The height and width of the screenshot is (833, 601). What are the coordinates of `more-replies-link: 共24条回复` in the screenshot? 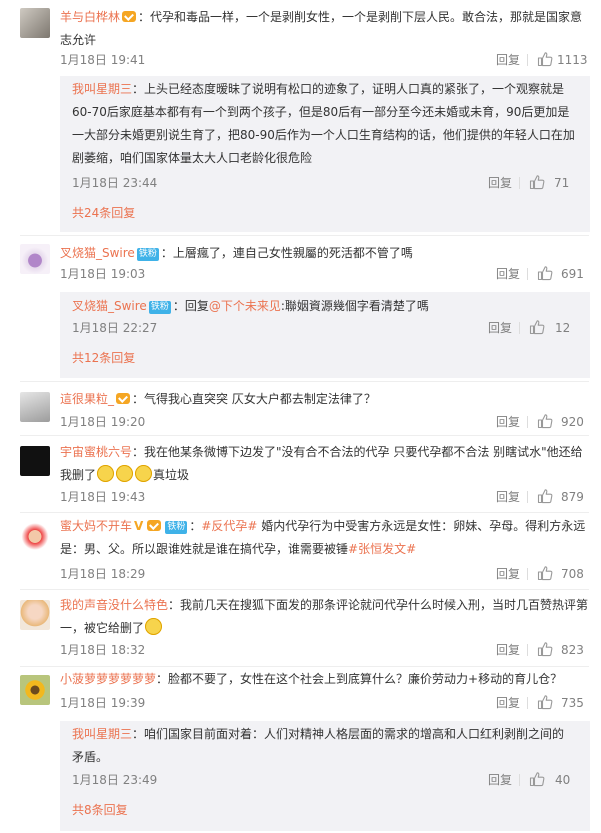 It's located at (103, 212).